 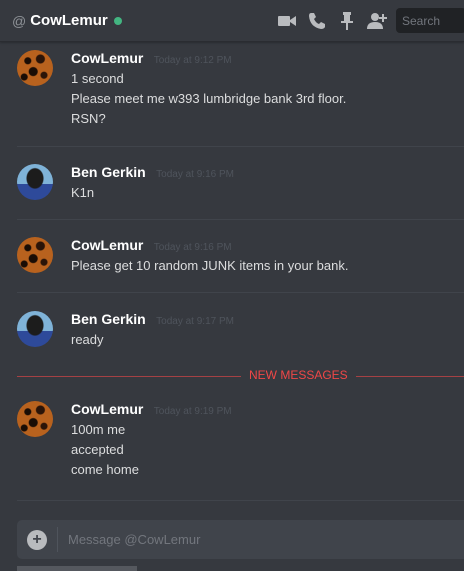 I want to click on online-status-icon, so click(x=117, y=20).